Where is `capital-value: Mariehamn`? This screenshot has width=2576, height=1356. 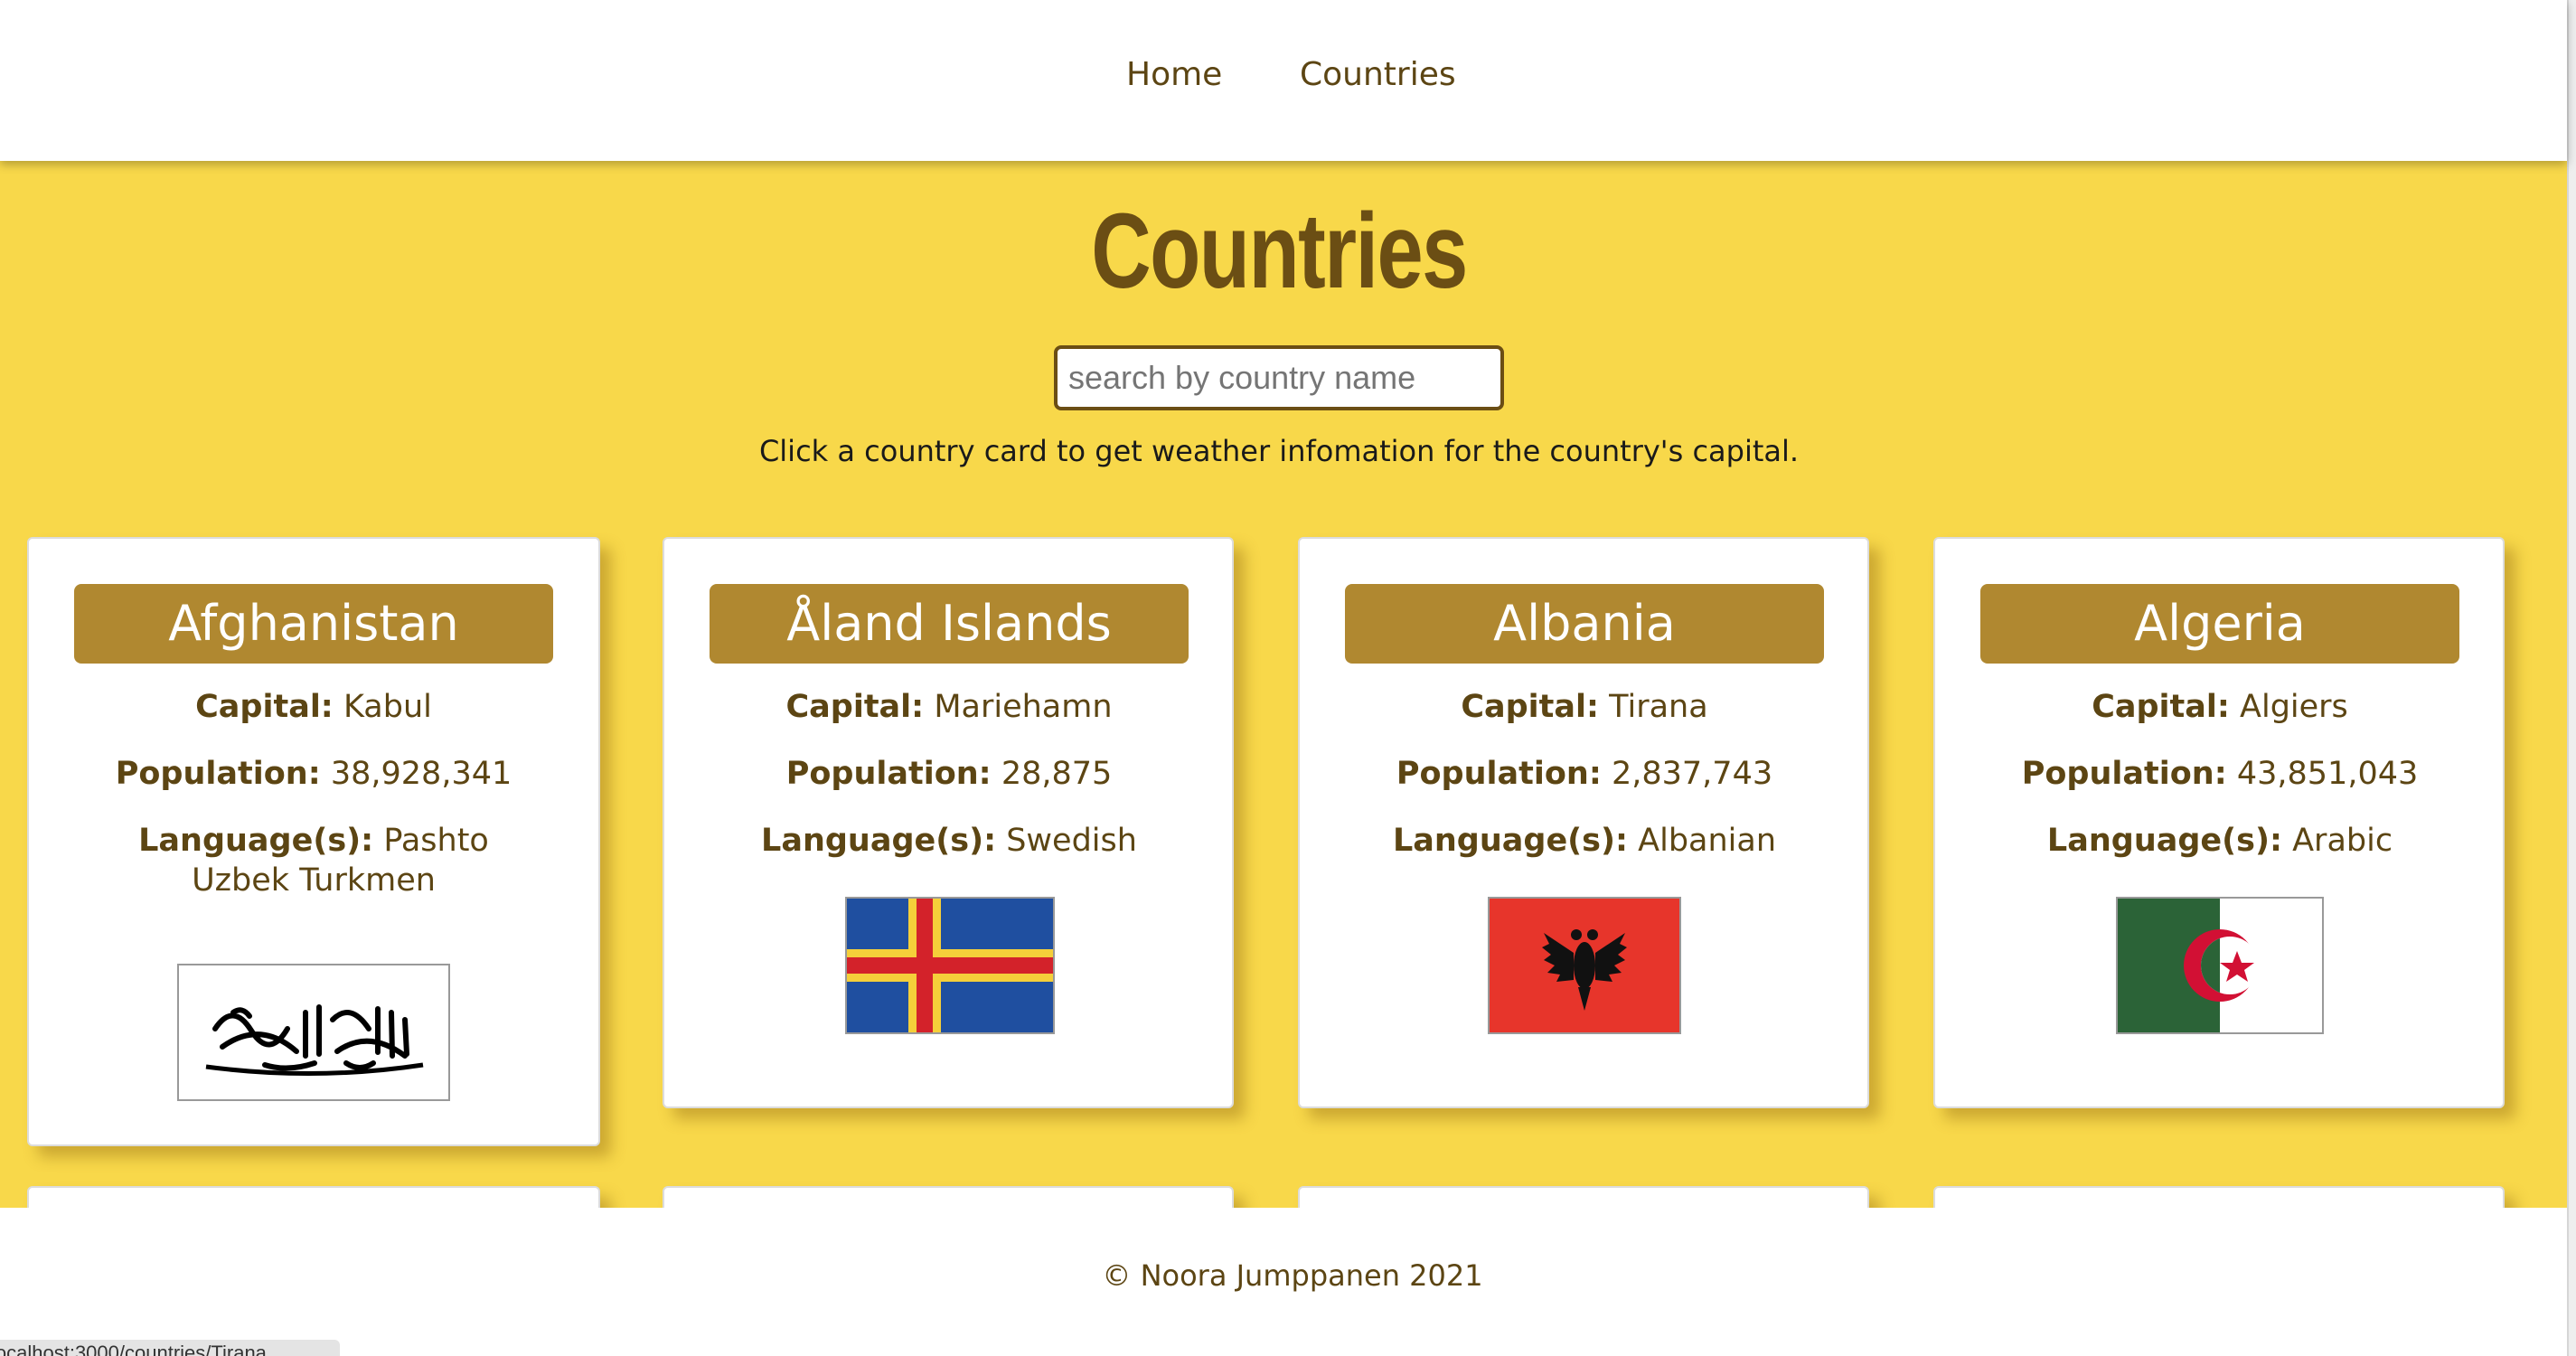
capital-value: Mariehamn is located at coordinates (1024, 707).